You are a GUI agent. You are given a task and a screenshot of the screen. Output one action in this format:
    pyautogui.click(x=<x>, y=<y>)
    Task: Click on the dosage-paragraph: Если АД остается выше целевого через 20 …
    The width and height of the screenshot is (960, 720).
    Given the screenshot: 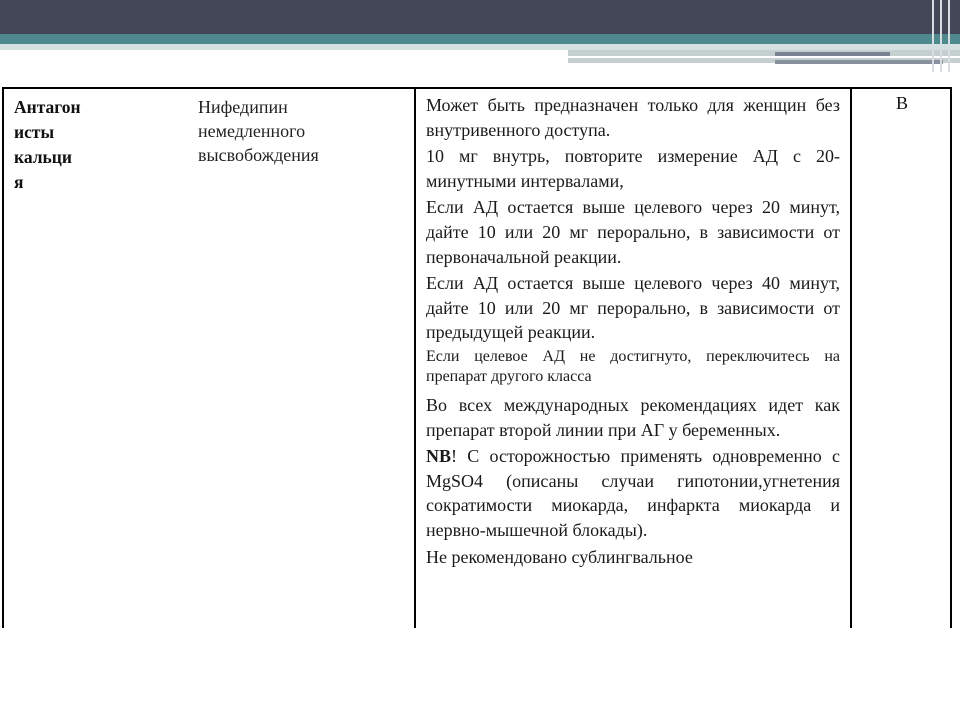 What is the action you would take?
    pyautogui.click(x=633, y=232)
    